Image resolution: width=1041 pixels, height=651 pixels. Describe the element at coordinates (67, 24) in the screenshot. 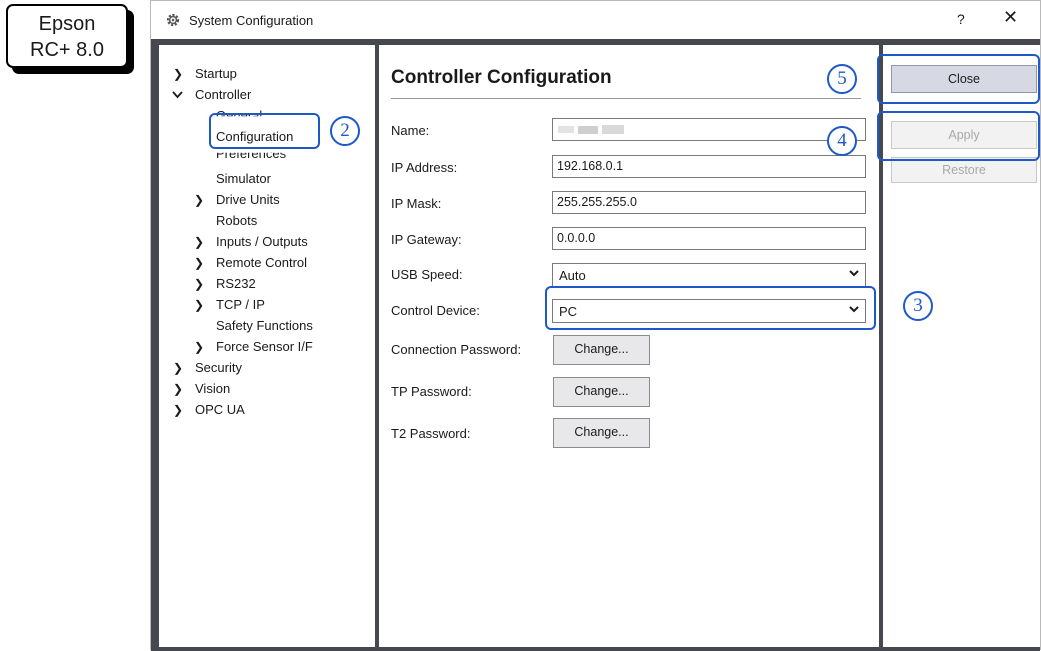

I see `badge-line-1: Epson` at that location.